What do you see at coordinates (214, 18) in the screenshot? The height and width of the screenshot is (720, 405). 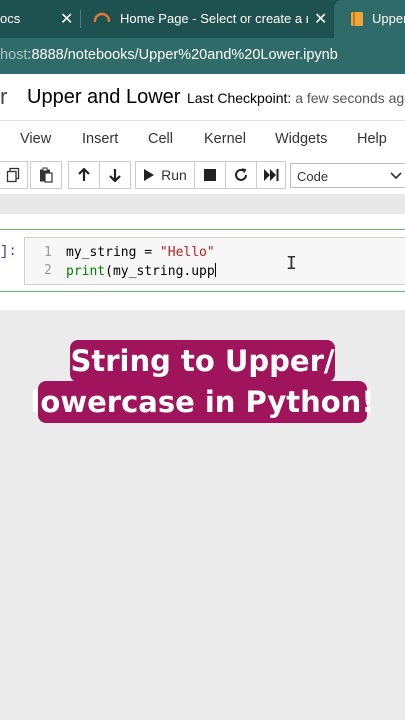 I see `tab-label: Home Page - Select or create a n` at bounding box center [214, 18].